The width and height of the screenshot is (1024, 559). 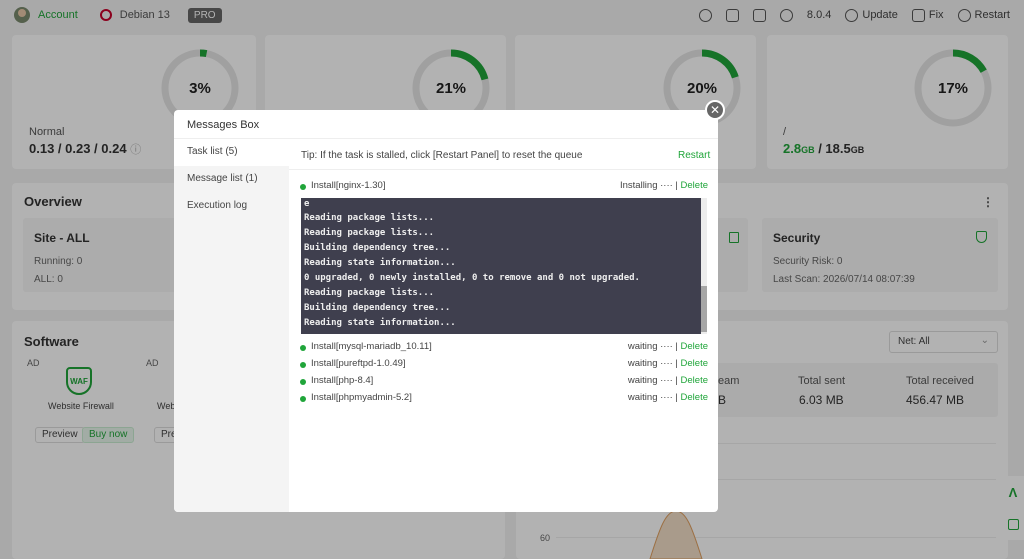 What do you see at coordinates (504, 382) in the screenshot?
I see `task-row: Install[php-8.4] waiting ···· | Delete` at bounding box center [504, 382].